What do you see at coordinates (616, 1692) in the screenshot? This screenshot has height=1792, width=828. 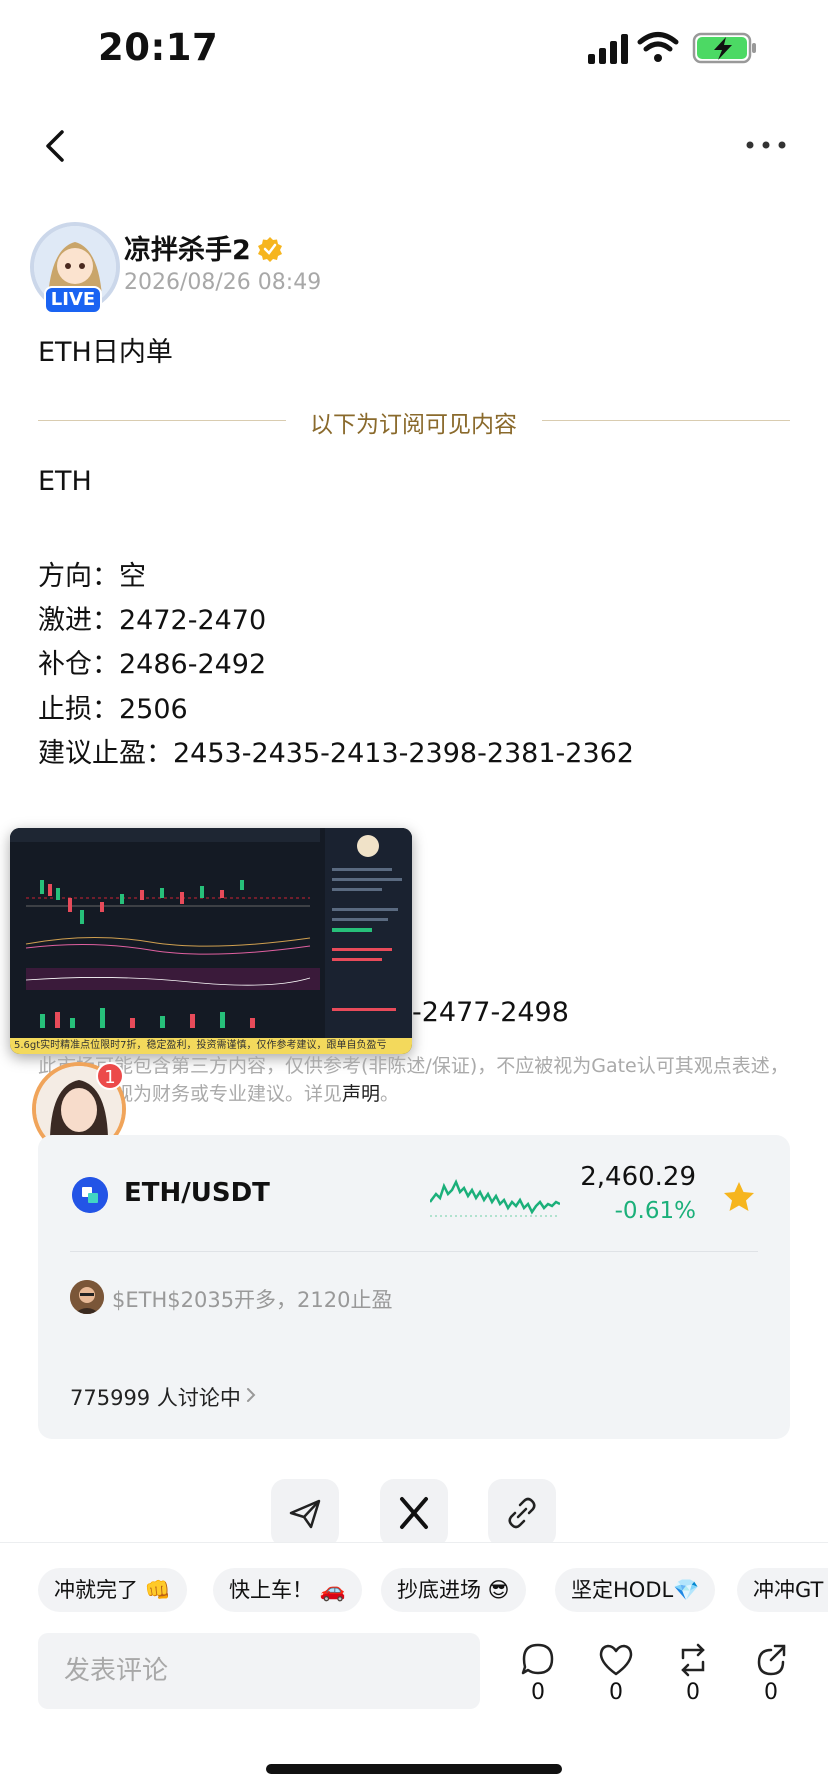 I see `like-count: 0` at bounding box center [616, 1692].